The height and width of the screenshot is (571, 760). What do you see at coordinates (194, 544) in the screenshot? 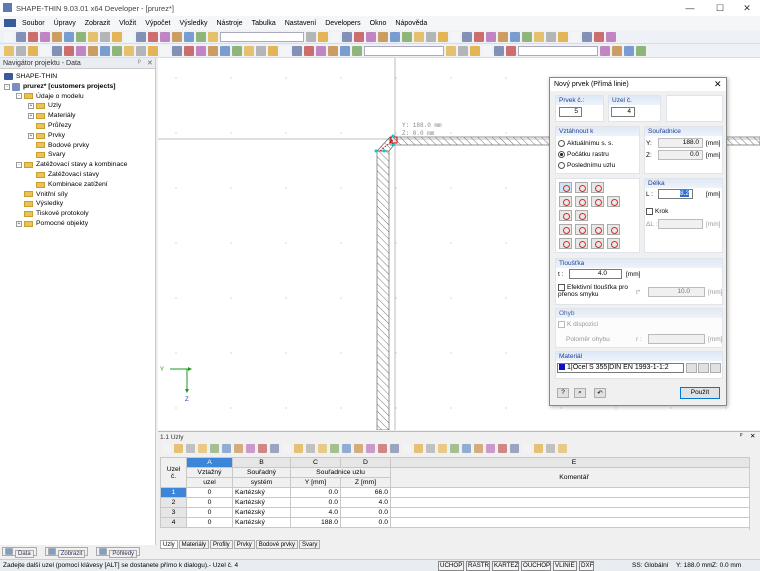
I see `table-tab: Materiály` at bounding box center [194, 544].